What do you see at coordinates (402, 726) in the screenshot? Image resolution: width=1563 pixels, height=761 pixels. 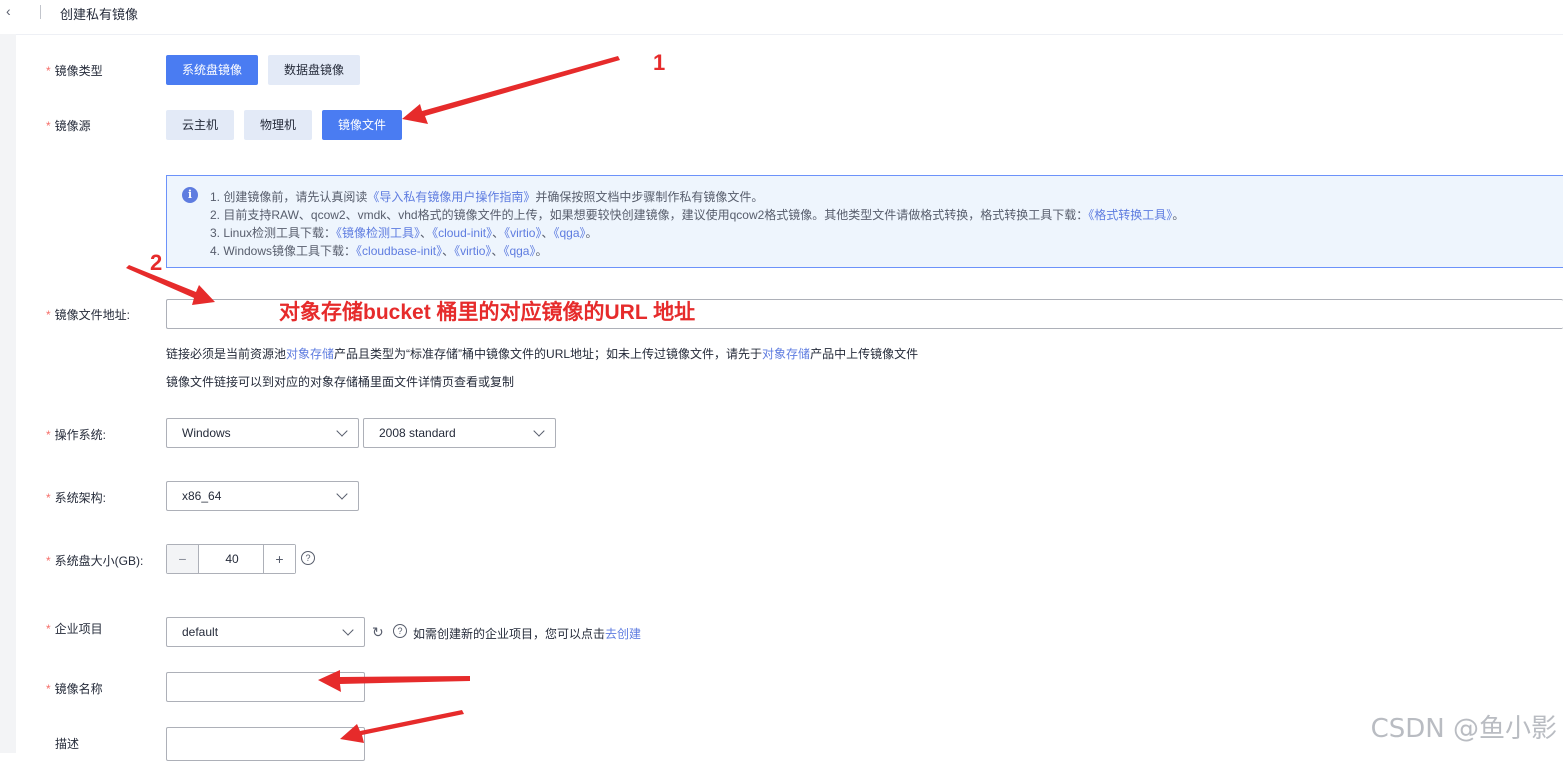 I see `arrow-to-description` at bounding box center [402, 726].